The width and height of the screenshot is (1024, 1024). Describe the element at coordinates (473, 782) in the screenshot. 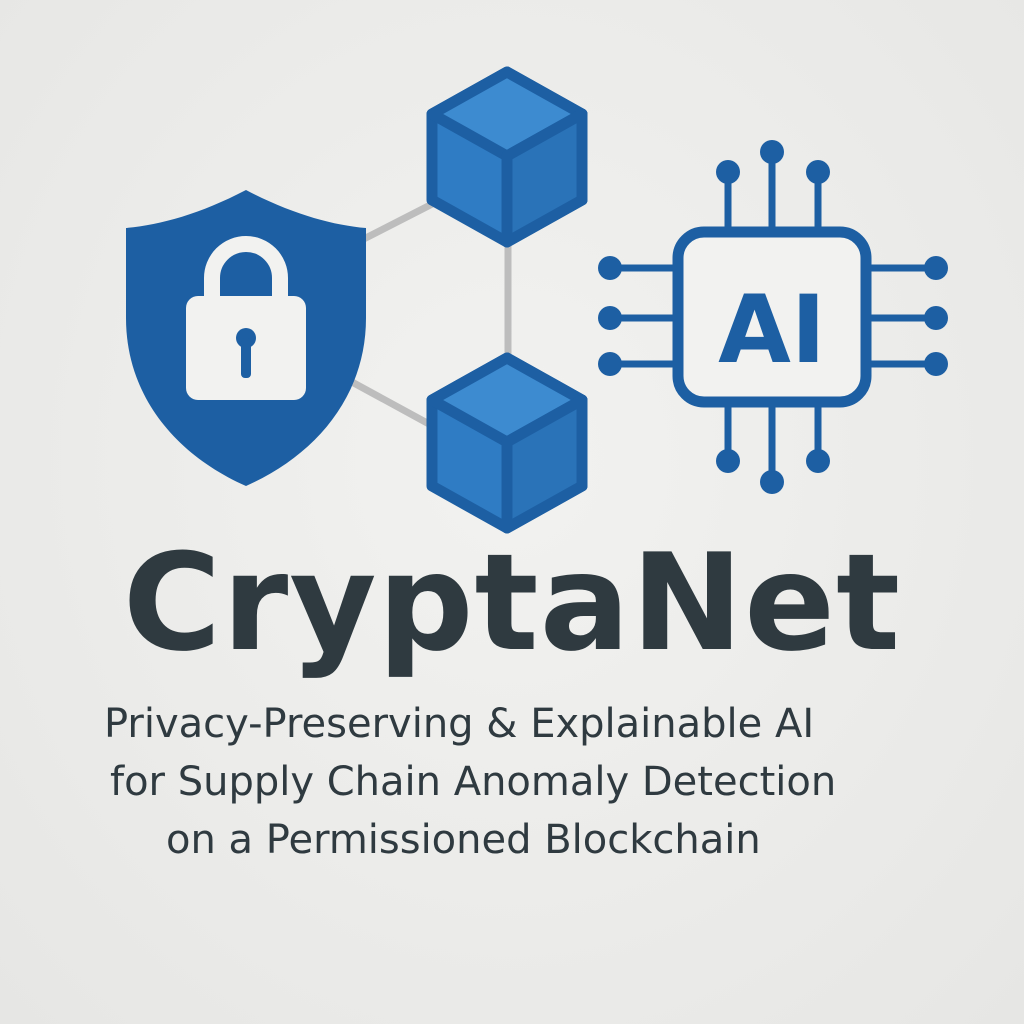

I see `tagline-line-2: for Supply Chain Anomaly Detection` at that location.